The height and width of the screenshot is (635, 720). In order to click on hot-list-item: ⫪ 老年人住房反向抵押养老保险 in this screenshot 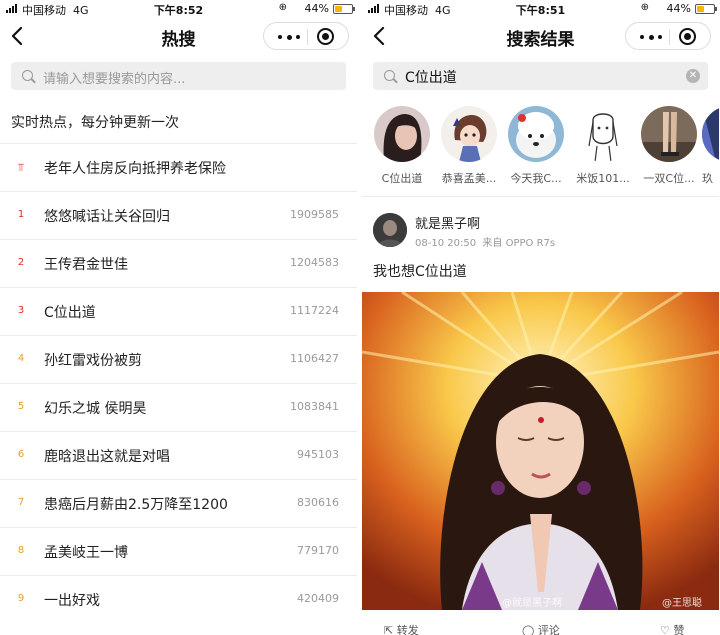, I will do `click(178, 167)`.